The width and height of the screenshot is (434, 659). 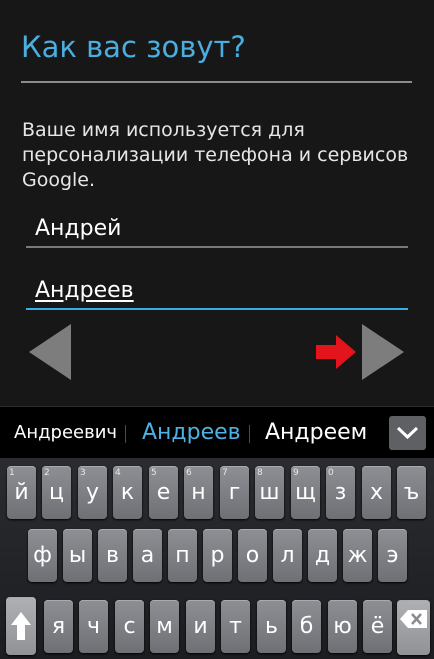 I want to click on key-label: в, so click(x=112, y=555).